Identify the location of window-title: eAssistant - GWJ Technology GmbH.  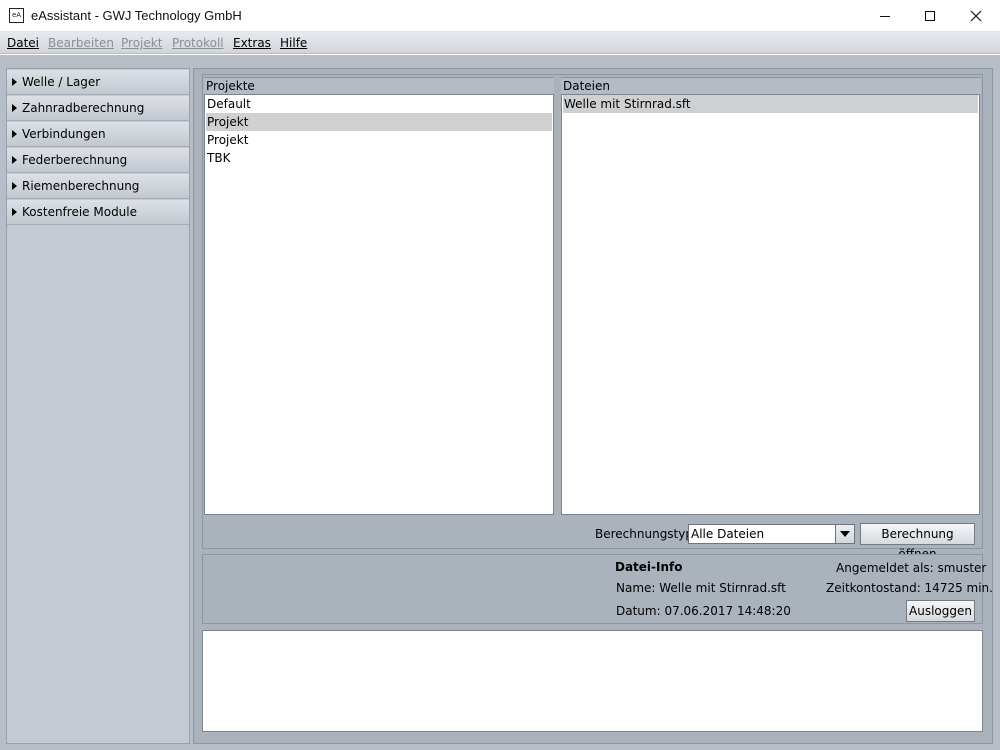
(136, 15).